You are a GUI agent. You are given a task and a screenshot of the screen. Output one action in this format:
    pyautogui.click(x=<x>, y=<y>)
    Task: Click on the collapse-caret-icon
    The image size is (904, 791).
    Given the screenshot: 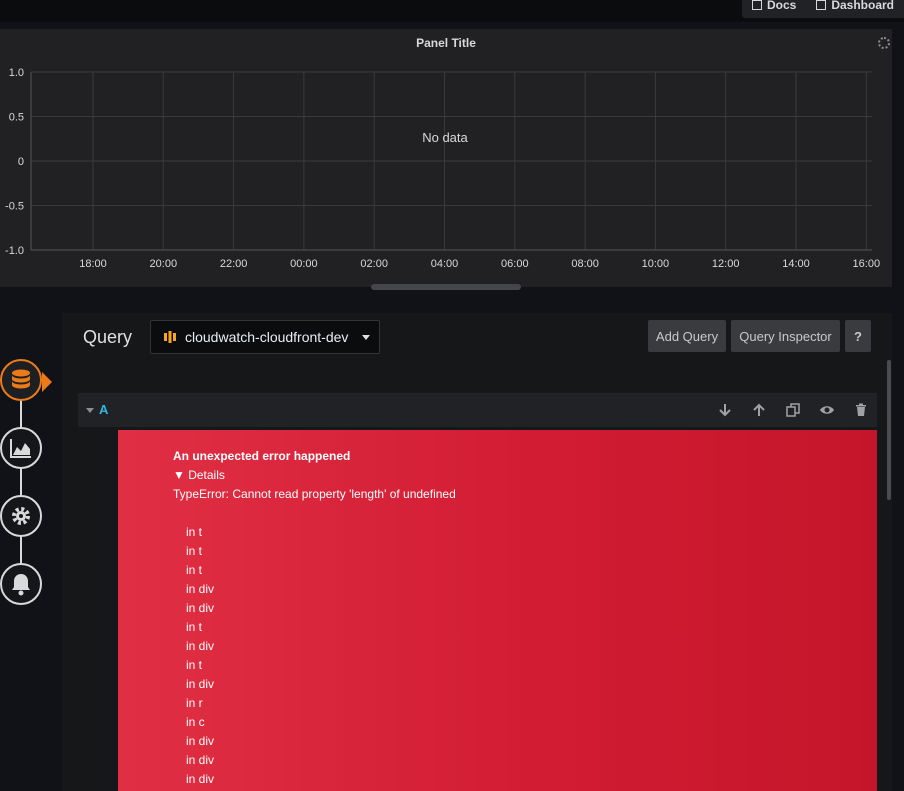 What is the action you would take?
    pyautogui.click(x=90, y=410)
    